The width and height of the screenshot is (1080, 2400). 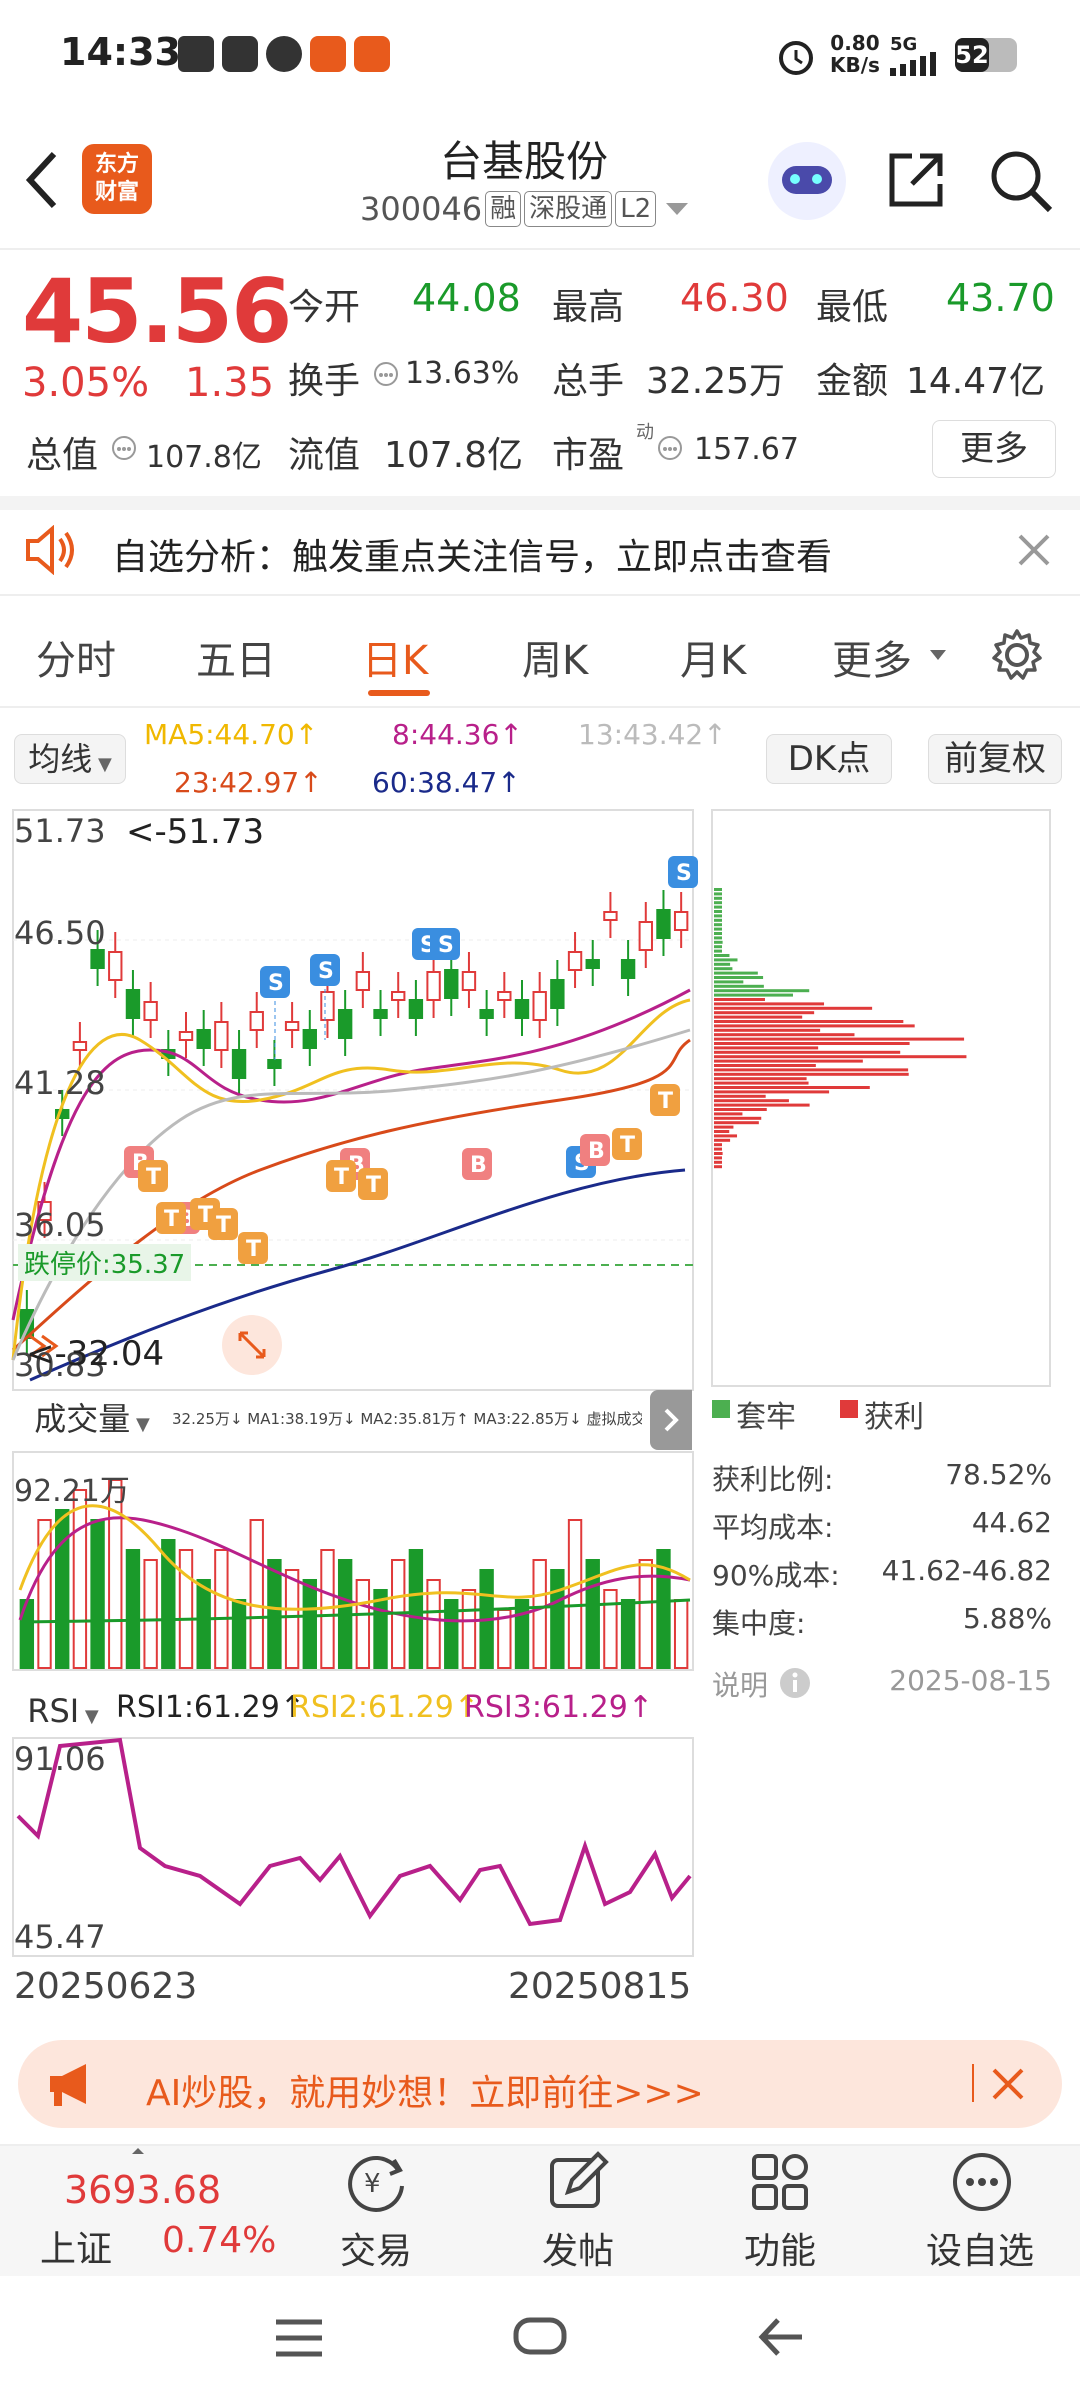 I want to click on ma-selector: 均线 ▼, so click(x=70, y=759).